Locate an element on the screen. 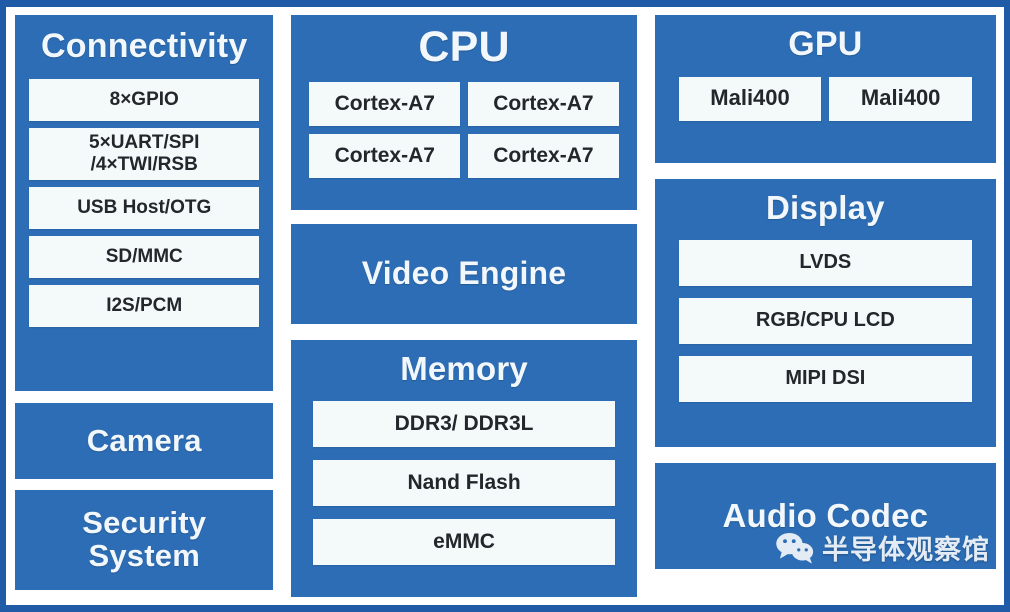 The height and width of the screenshot is (612, 1010). memory-item-nand-flash: Nand Flash is located at coordinates (464, 482).